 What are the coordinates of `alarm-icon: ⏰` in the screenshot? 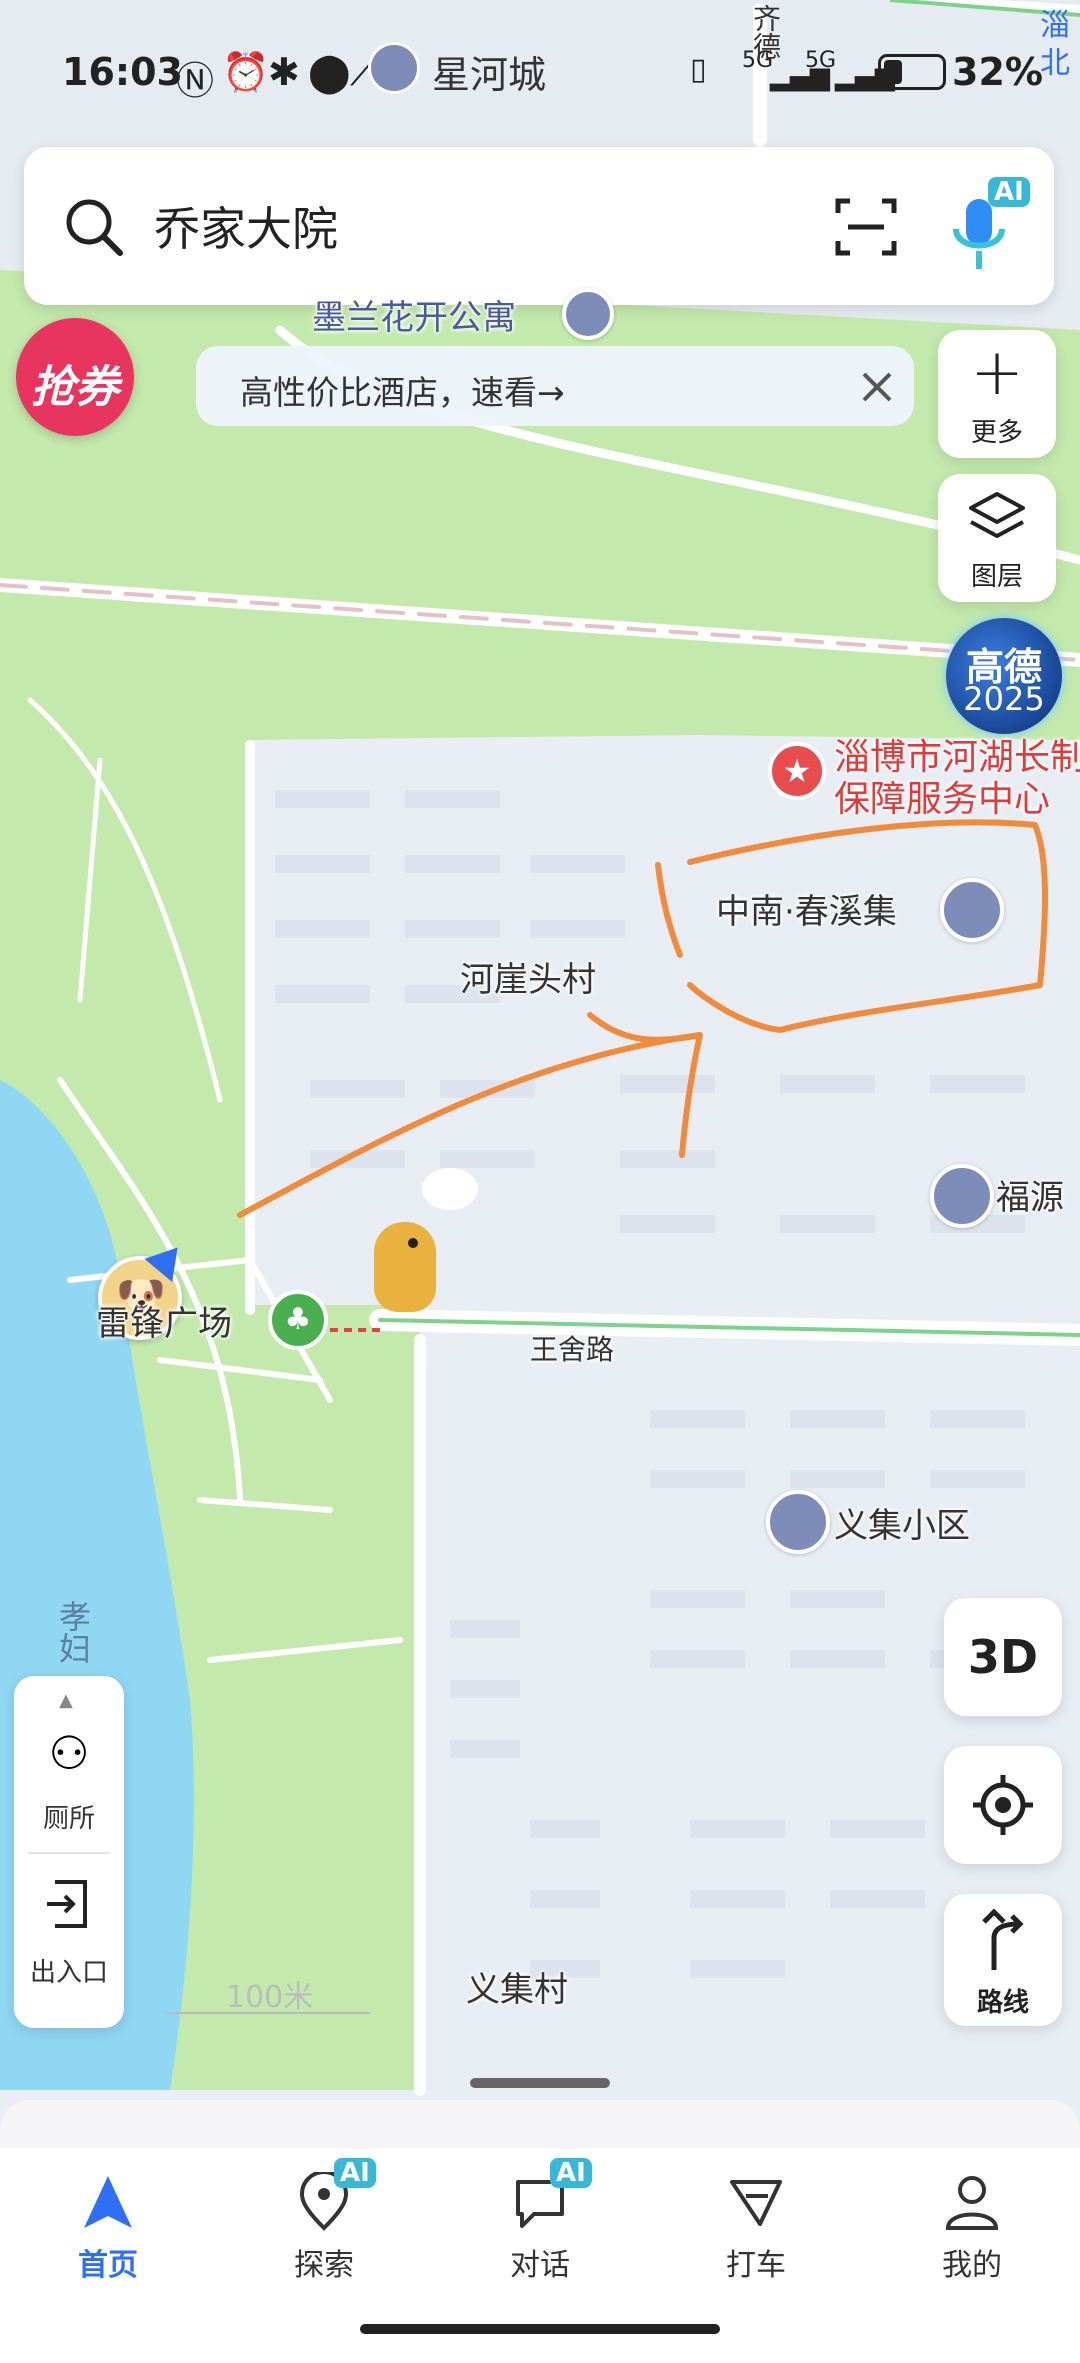 It's located at (246, 72).